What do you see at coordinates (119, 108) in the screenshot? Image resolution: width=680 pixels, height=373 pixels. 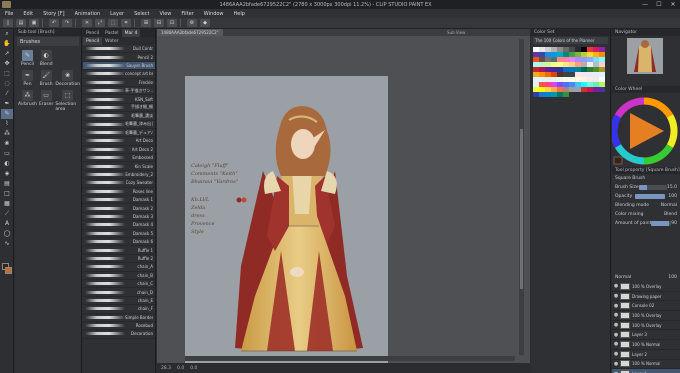 I see `brush-item: 手描き細_細` at bounding box center [119, 108].